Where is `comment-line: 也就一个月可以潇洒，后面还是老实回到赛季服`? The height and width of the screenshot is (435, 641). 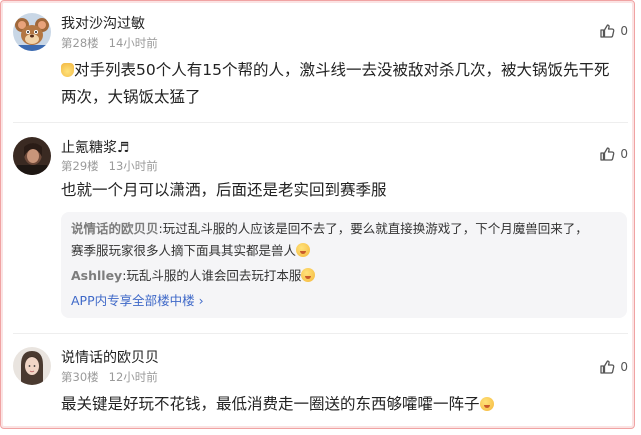
comment-line: 也就一个月可以潇洒，后面还是老实回到赛季服 is located at coordinates (224, 190).